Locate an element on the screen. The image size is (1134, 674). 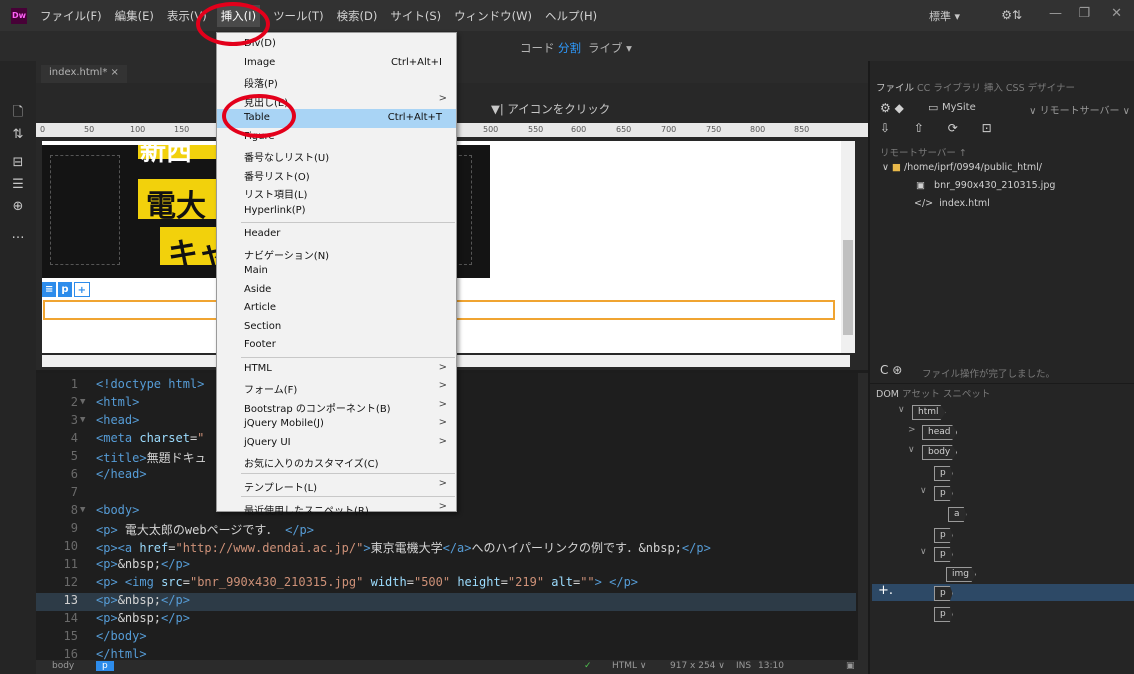
insert-menu-item: Header is located at coordinates (336, 234).